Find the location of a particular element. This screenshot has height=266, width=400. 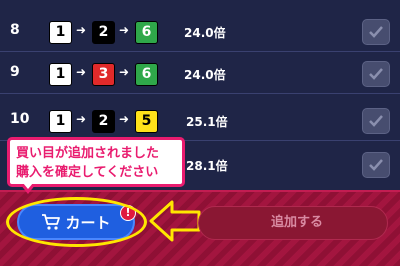

cart-highlight-ring is located at coordinates (76, 222).